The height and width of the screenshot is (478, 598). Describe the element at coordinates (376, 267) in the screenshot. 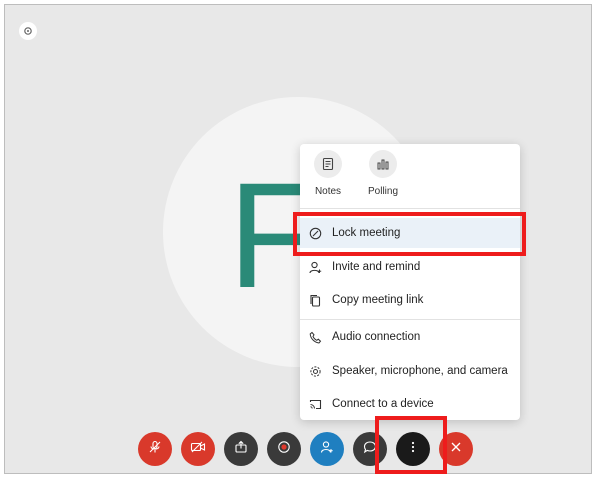

I see `menu-item-label: Invite and remind` at that location.